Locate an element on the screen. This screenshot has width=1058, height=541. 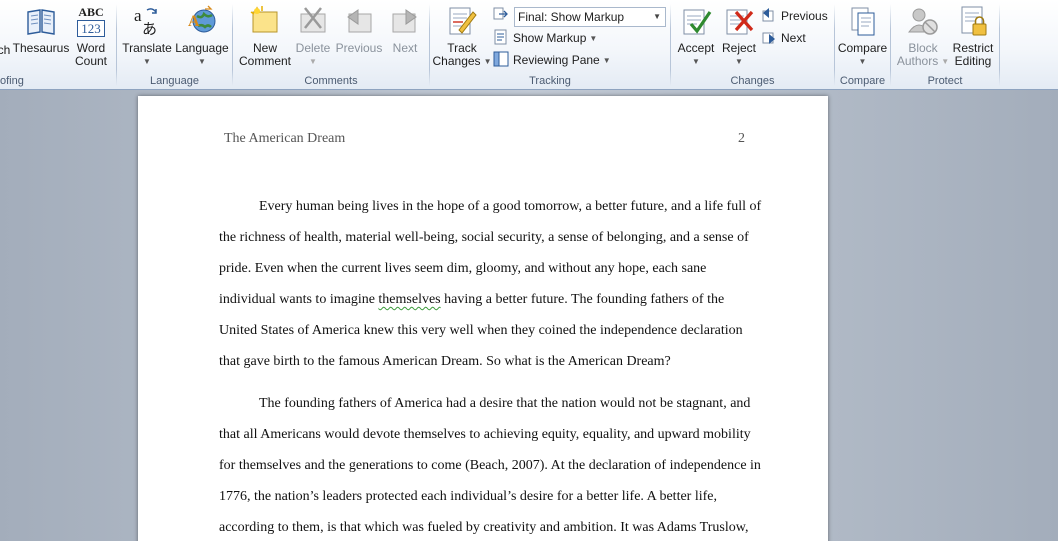
word-count-button: ABC 123 Word Count is located at coordinates (91, 36).